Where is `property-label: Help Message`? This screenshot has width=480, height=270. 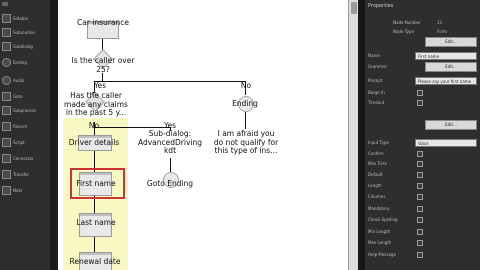
property-label: Help Message is located at coordinates (382, 254).